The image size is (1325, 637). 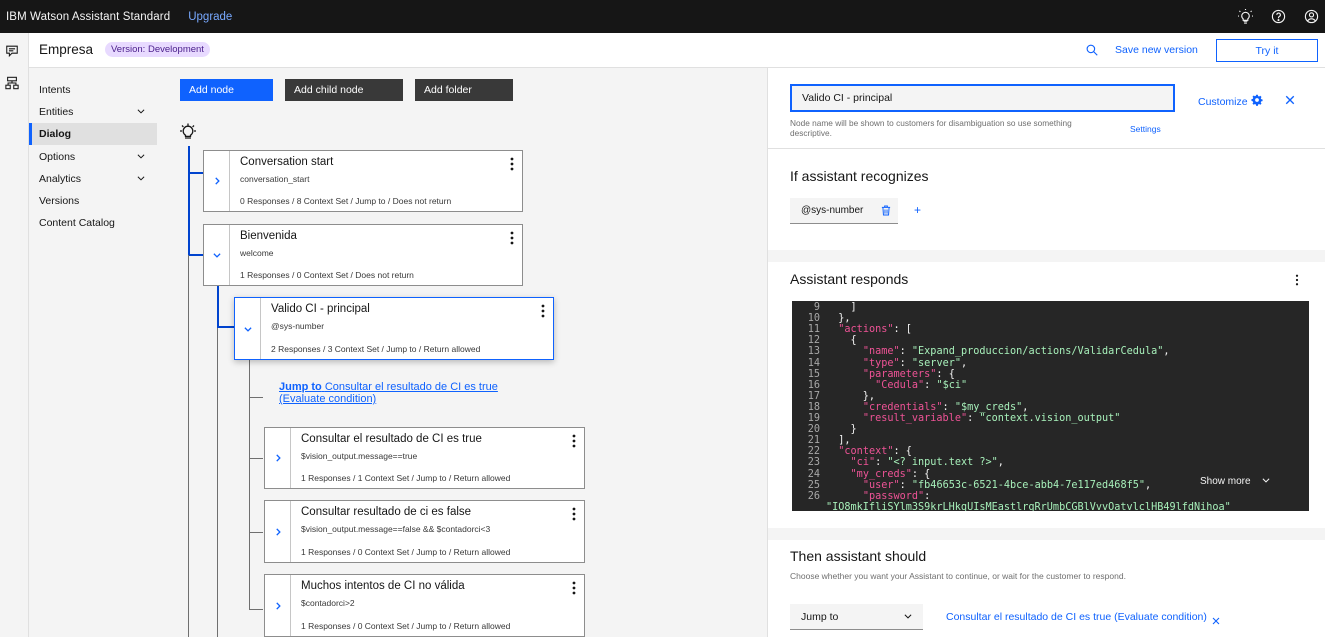 I want to click on code-line: "Cedula": "$ci", so click(x=921, y=385).